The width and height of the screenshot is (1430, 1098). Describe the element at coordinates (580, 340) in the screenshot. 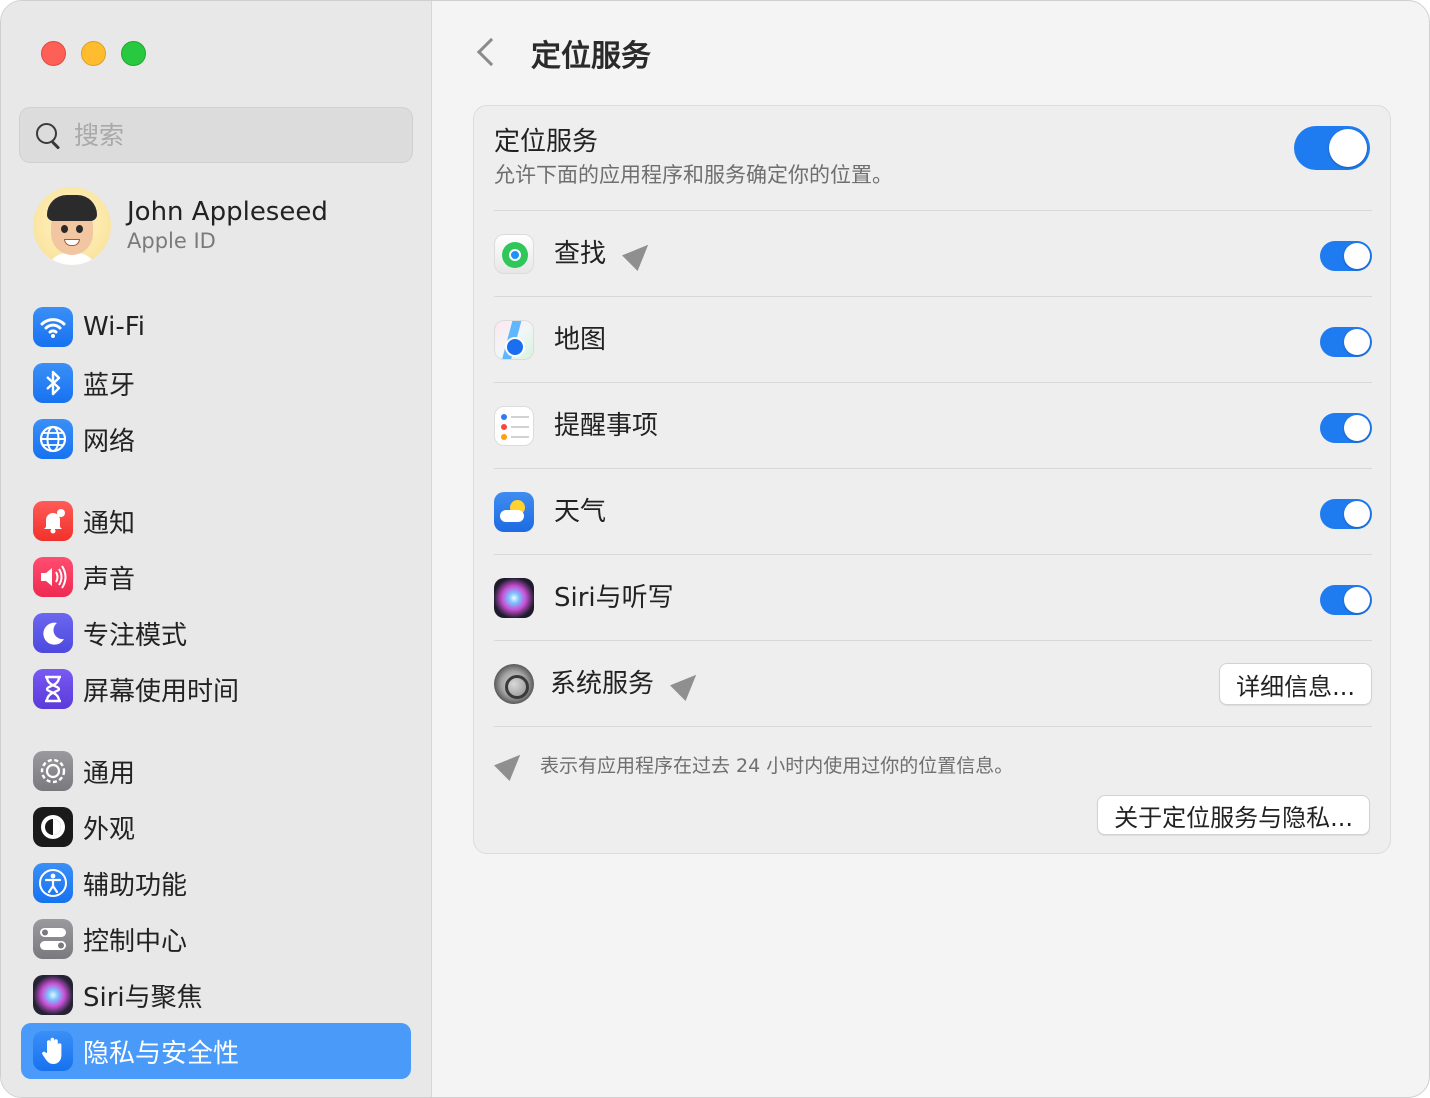

I see `app-label: 地图` at that location.